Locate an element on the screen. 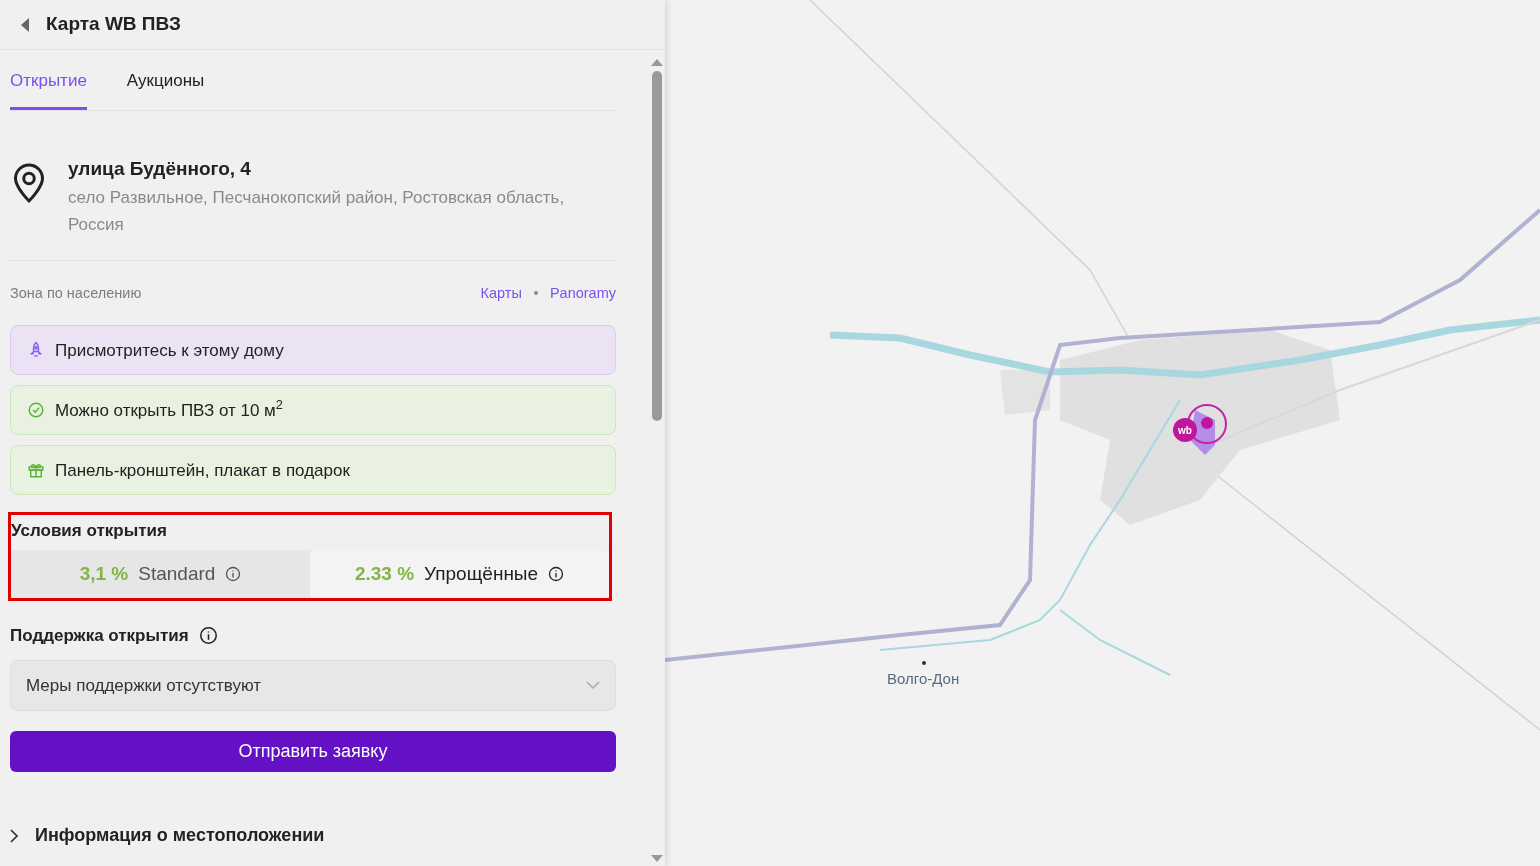 This screenshot has height=866, width=1540. notice-text: Панель-кронштейн, плакат в подарок is located at coordinates (202, 470).